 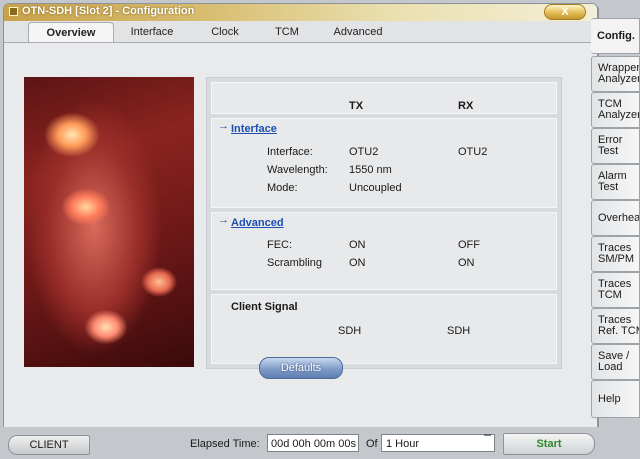 What do you see at coordinates (225, 444) in the screenshot?
I see `elapsed-time-label: Elapsed Time:` at bounding box center [225, 444].